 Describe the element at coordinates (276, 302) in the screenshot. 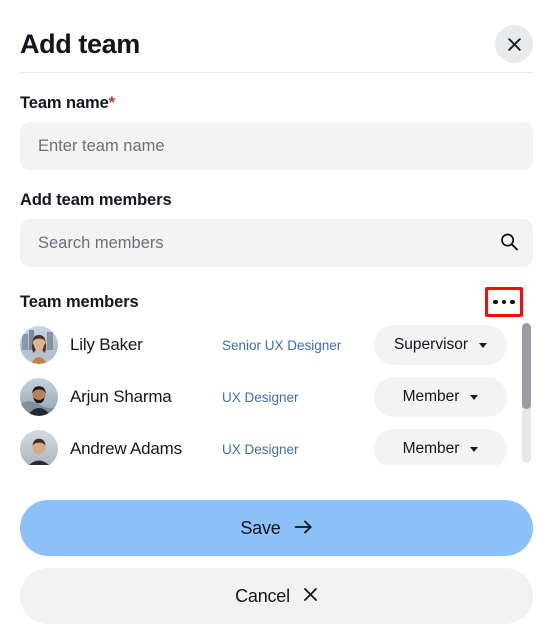

I see `team-members-header: Team members` at that location.